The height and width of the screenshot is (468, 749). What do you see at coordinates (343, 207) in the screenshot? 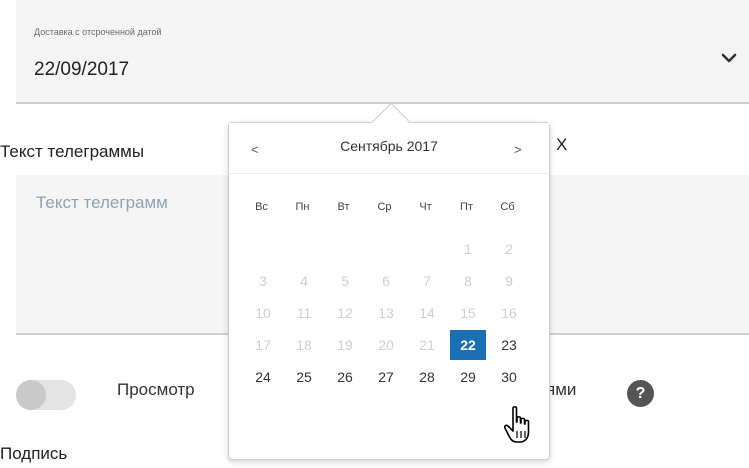
I see `weekday-label: Вт` at bounding box center [343, 207].